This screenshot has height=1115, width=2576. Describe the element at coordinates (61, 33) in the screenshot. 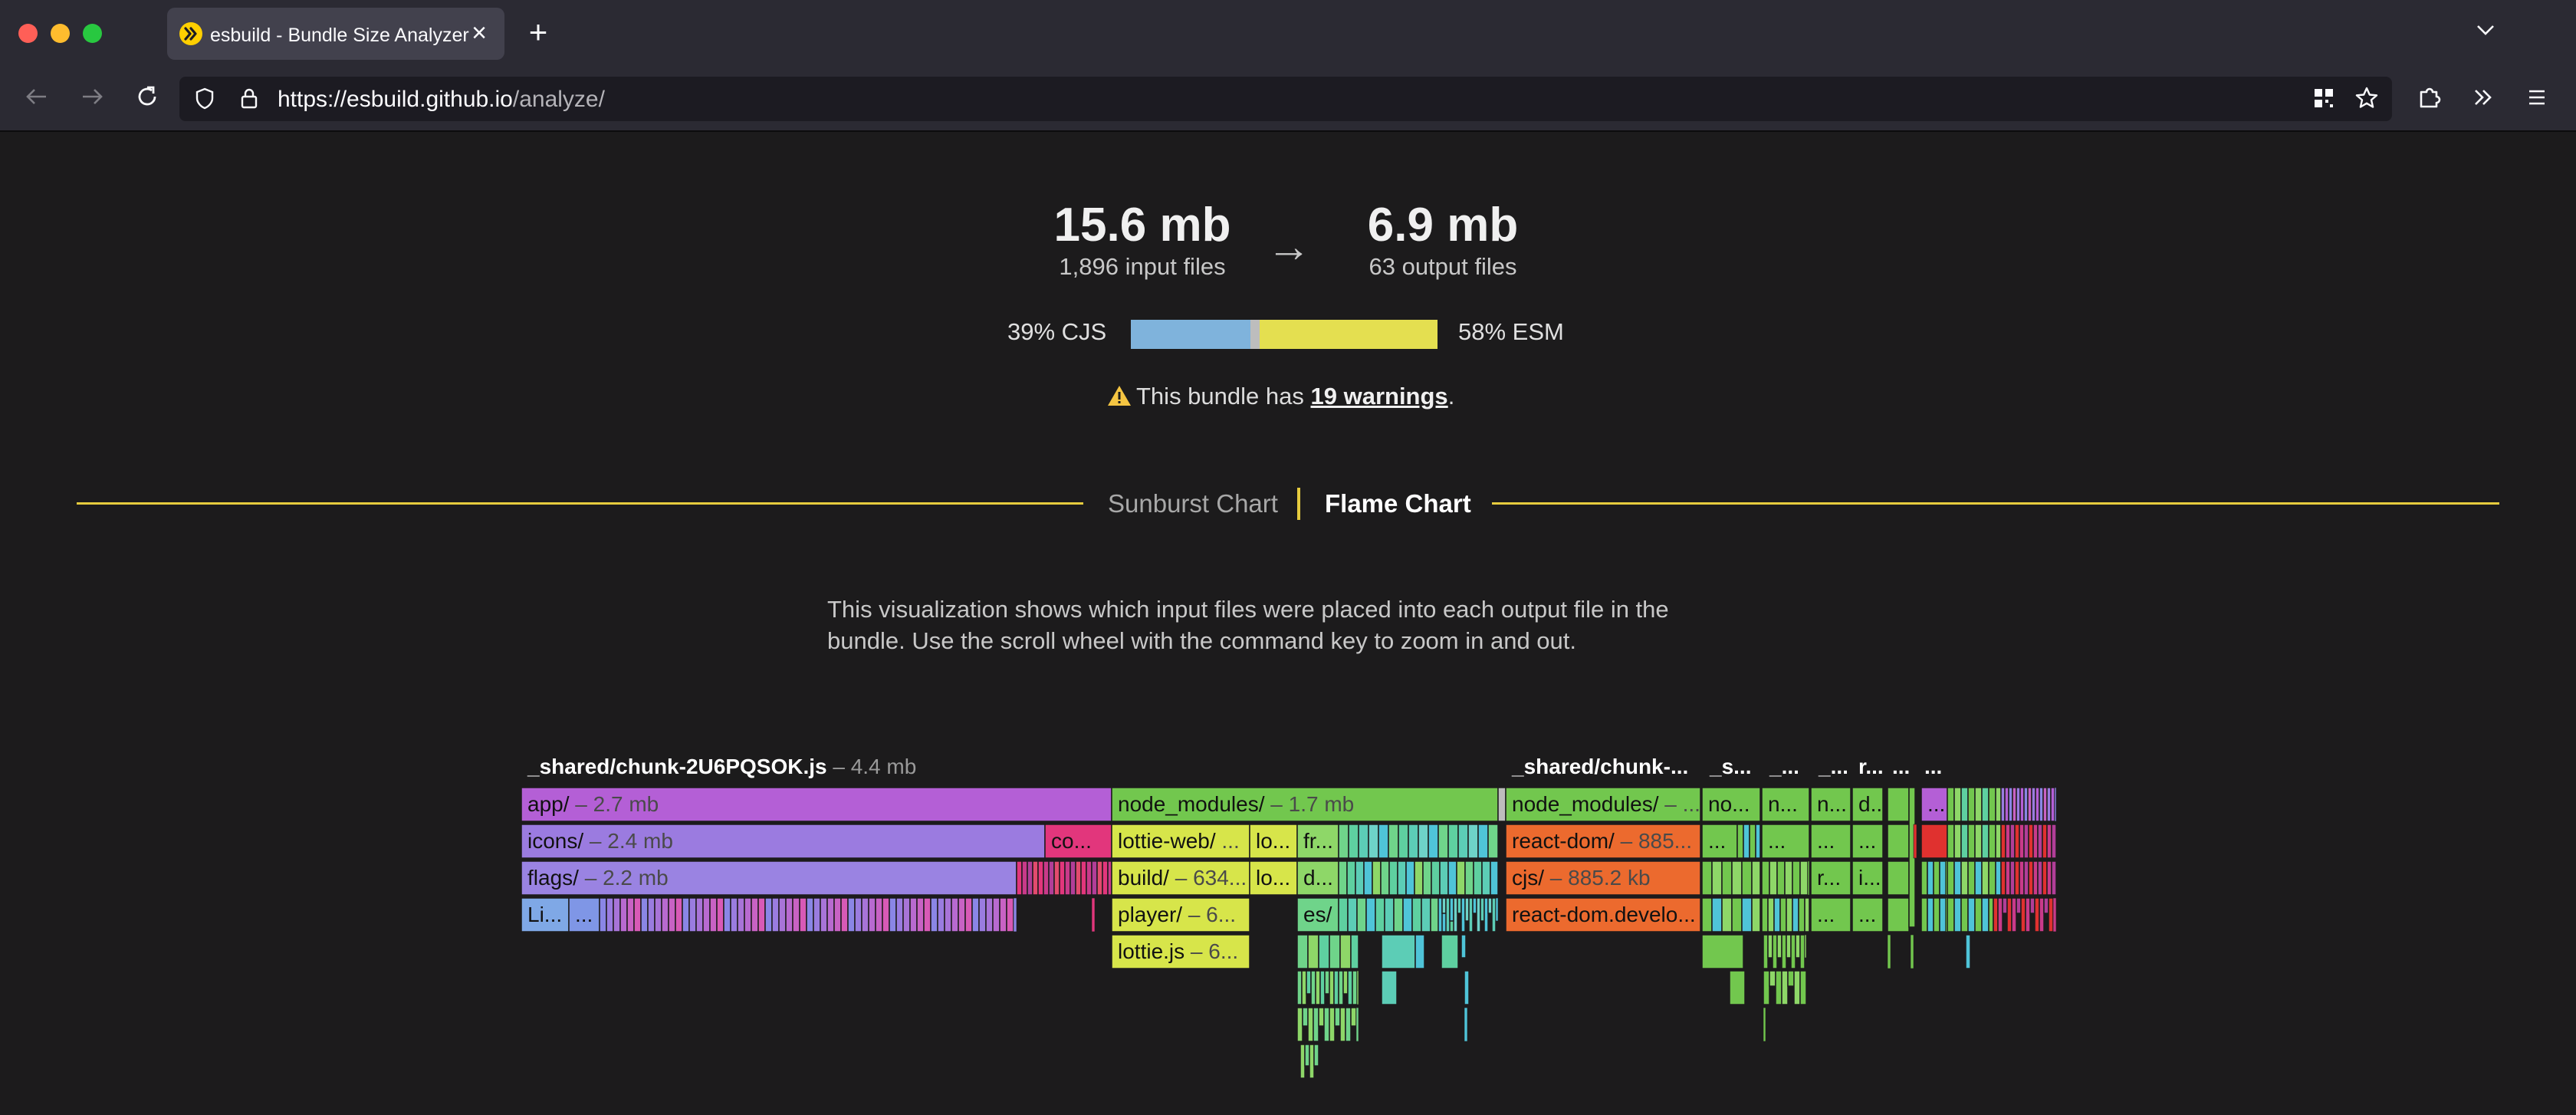

I see `minimize-window-button` at that location.